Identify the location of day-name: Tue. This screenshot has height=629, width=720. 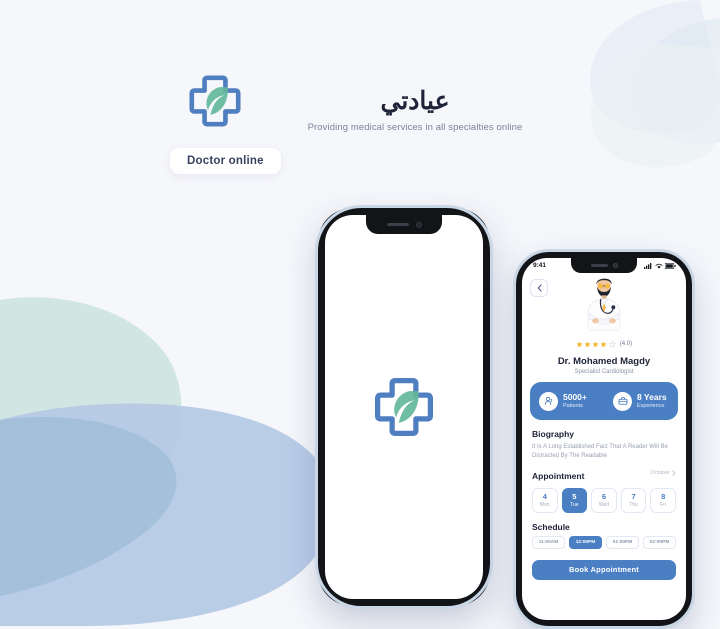
(574, 505).